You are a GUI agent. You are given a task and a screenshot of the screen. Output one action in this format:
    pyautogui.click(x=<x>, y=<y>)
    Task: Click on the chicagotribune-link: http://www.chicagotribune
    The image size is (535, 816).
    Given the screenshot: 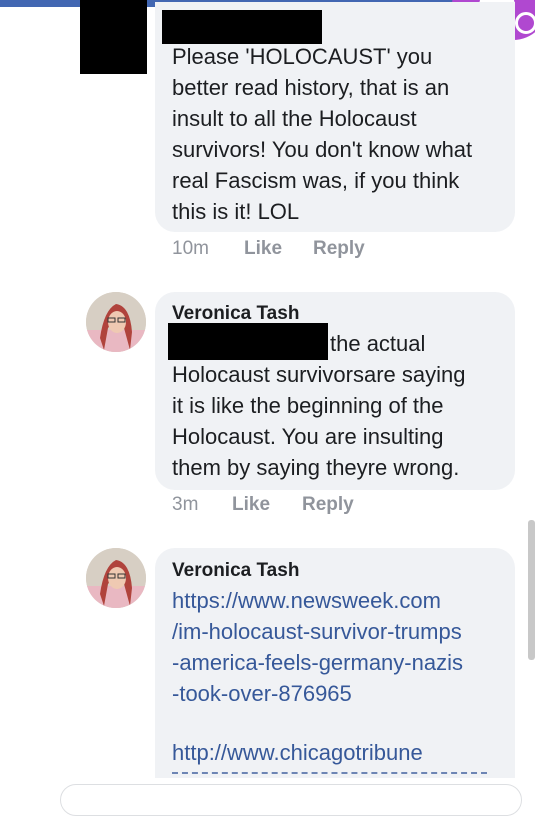 What is the action you would take?
    pyautogui.click(x=342, y=752)
    